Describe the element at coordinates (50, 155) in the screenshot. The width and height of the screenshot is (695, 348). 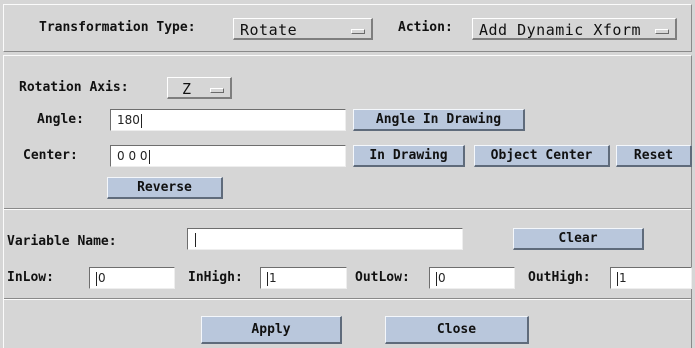
I see `center-label: Center:` at that location.